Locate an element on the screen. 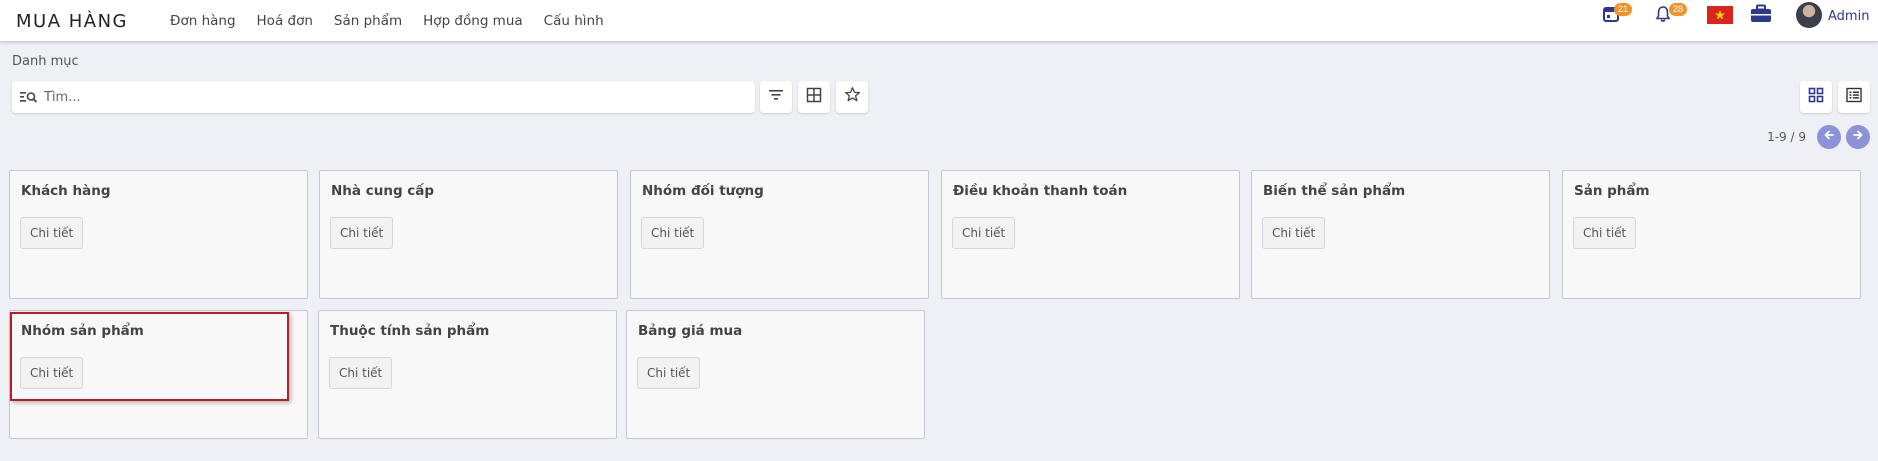  search-bar is located at coordinates (383, 97).